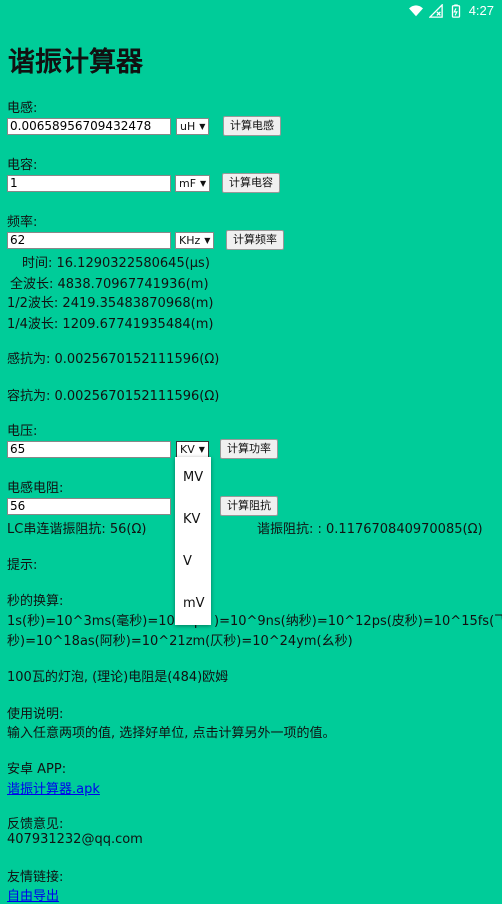 The height and width of the screenshot is (904, 502). What do you see at coordinates (435, 10) in the screenshot?
I see `signal-off-icon` at bounding box center [435, 10].